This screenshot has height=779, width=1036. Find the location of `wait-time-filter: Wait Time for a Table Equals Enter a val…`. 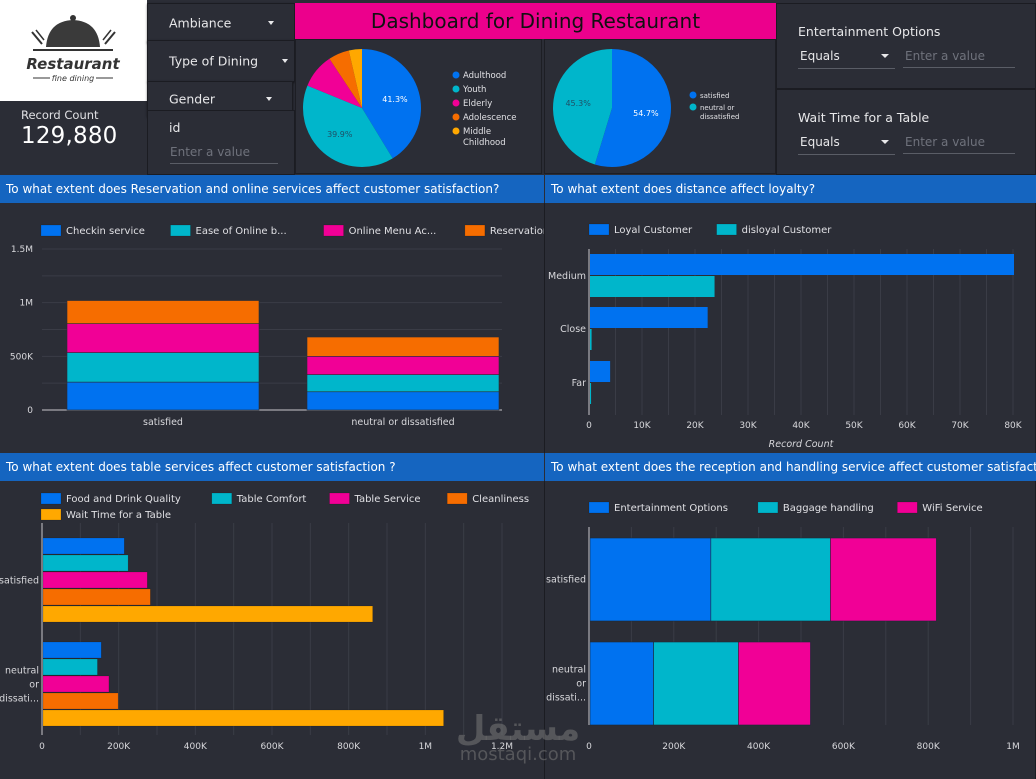

wait-time-filter: Wait Time for a Table Equals Enter a val… is located at coordinates (906, 132).